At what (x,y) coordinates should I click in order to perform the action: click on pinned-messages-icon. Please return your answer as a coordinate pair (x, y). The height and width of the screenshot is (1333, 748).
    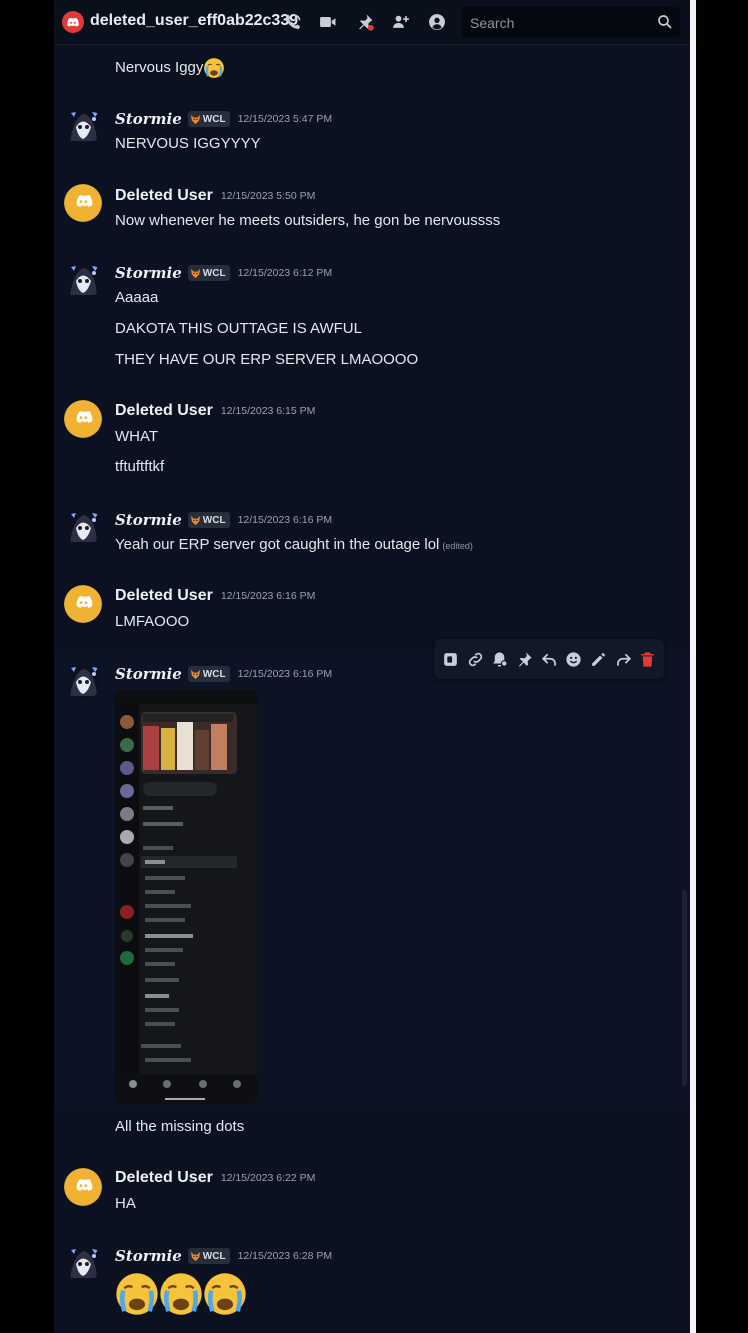
    Looking at the image, I should click on (365, 22).